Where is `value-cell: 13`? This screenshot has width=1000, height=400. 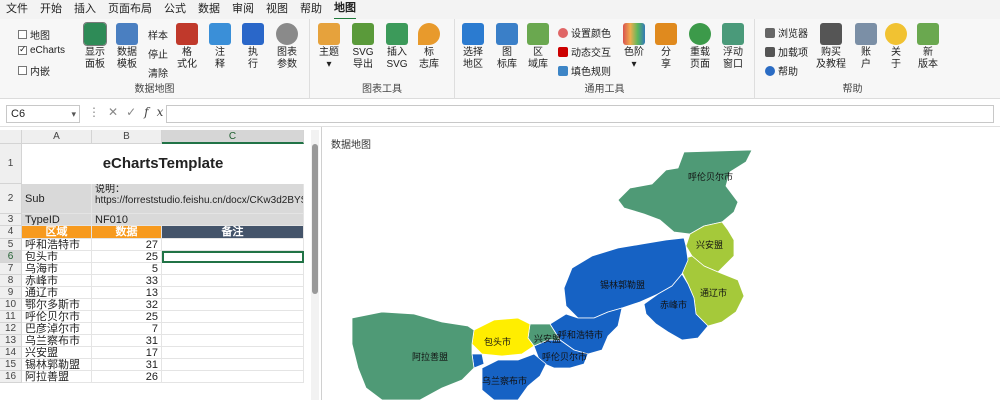
value-cell: 13 is located at coordinates (127, 293).